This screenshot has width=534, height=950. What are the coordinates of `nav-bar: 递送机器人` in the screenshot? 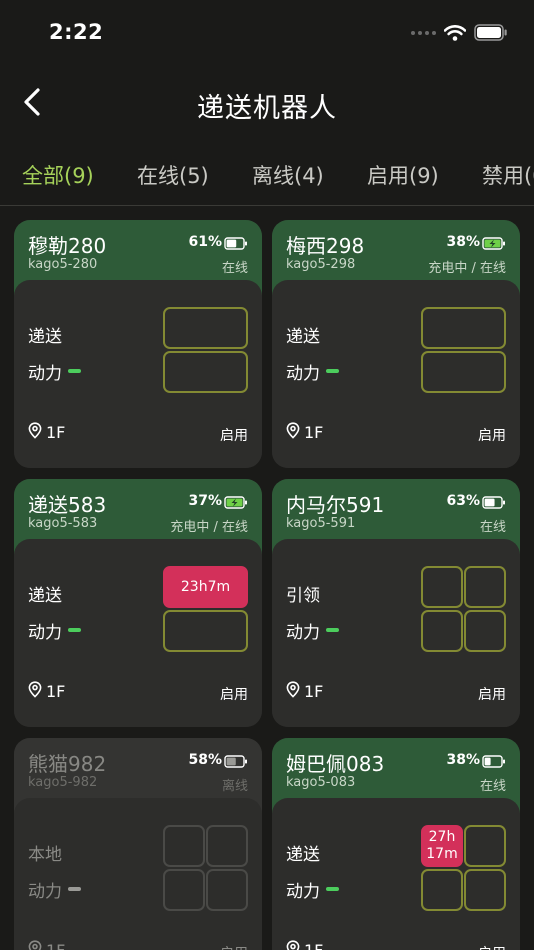 It's located at (267, 103).